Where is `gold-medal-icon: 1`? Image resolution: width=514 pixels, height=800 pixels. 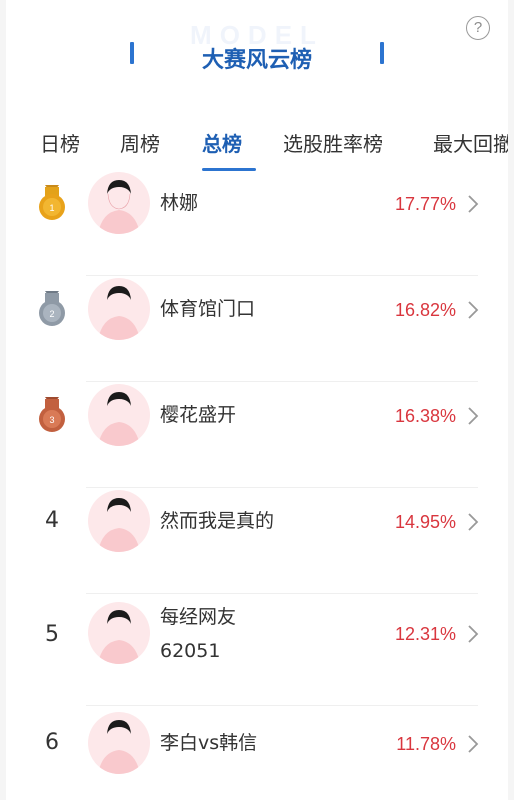
gold-medal-icon: 1 is located at coordinates (52, 202).